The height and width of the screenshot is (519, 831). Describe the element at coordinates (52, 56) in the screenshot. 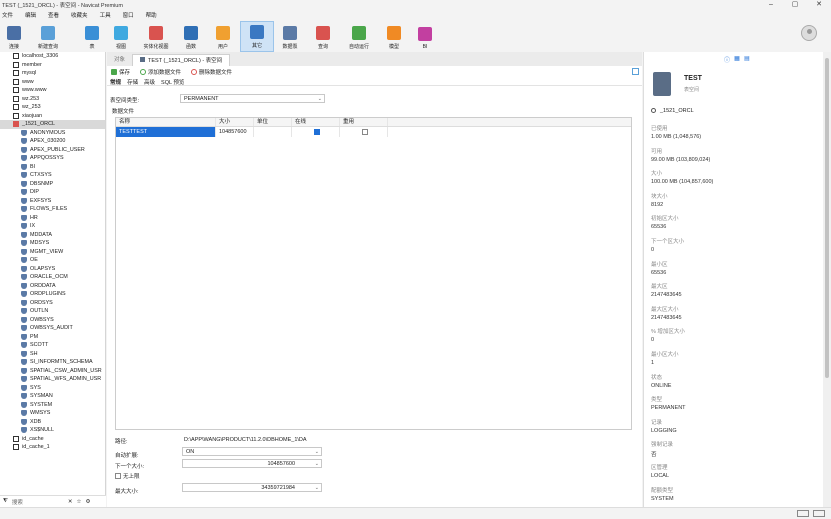

I see `tree-item: localhost_3306` at that location.